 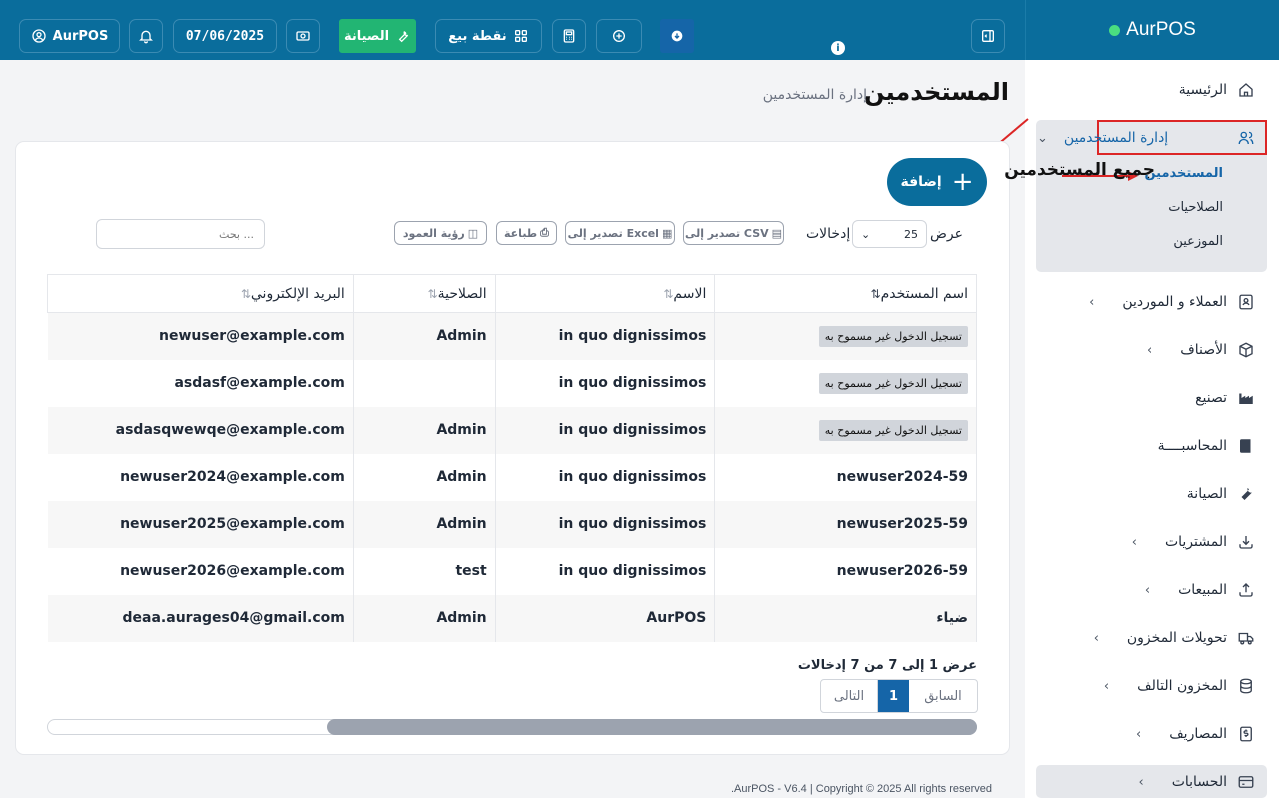 What do you see at coordinates (988, 36) in the screenshot?
I see `sidebar-toggle-button` at bounding box center [988, 36].